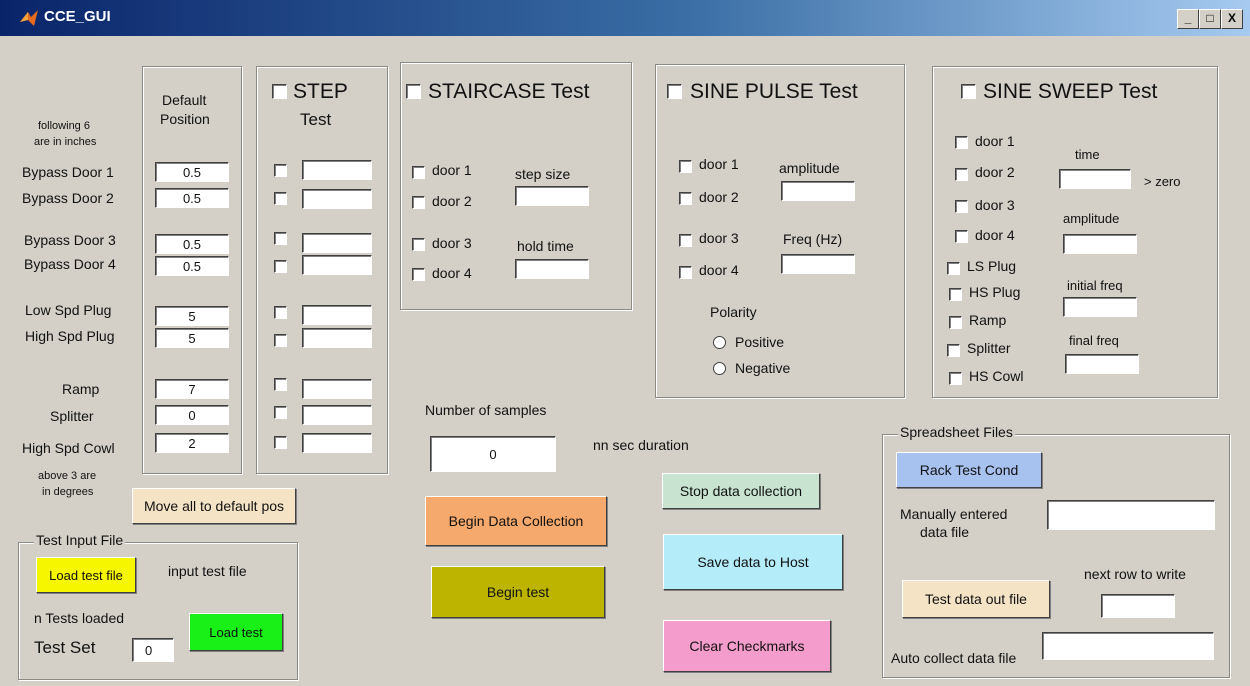  Describe the element at coordinates (192, 443) in the screenshot. I see `default-value-high-spd-cowl: 2` at that location.